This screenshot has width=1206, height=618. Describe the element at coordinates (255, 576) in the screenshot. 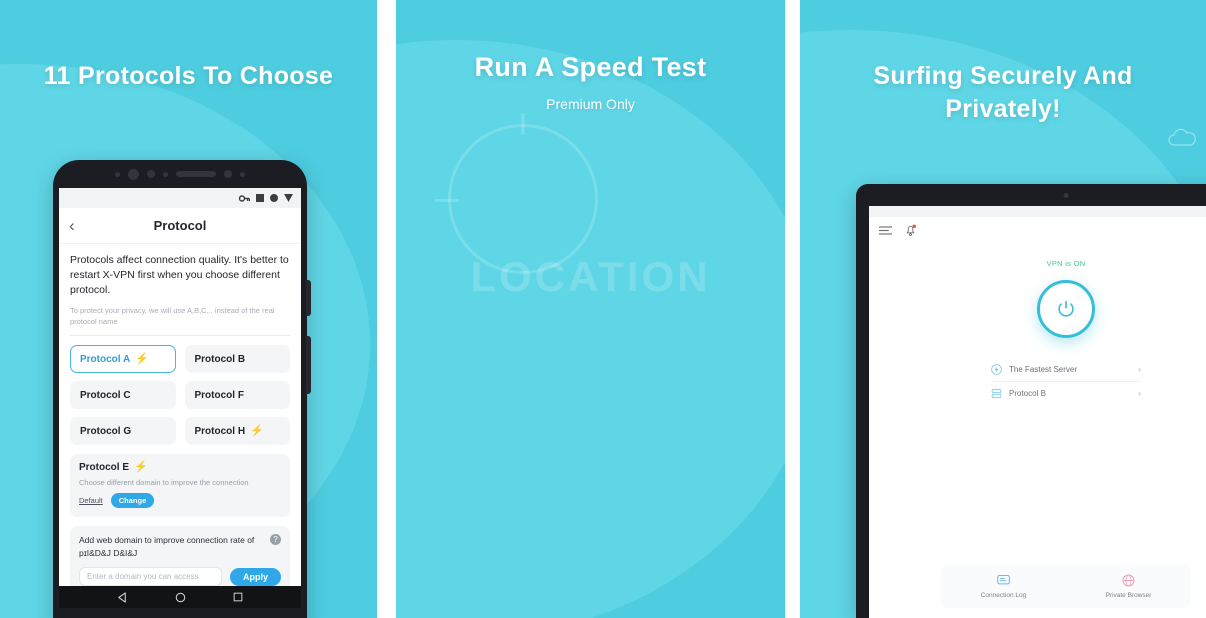

I see `apply-button: Apply` at that location.